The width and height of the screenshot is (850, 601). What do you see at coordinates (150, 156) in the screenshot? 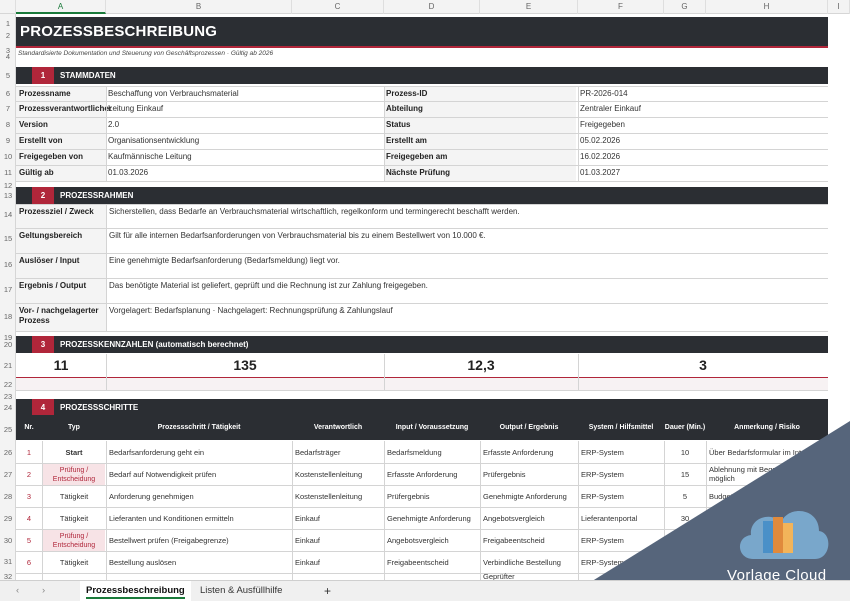
I see `stammdaten-value: Kaufmännische Leitung` at bounding box center [150, 156].